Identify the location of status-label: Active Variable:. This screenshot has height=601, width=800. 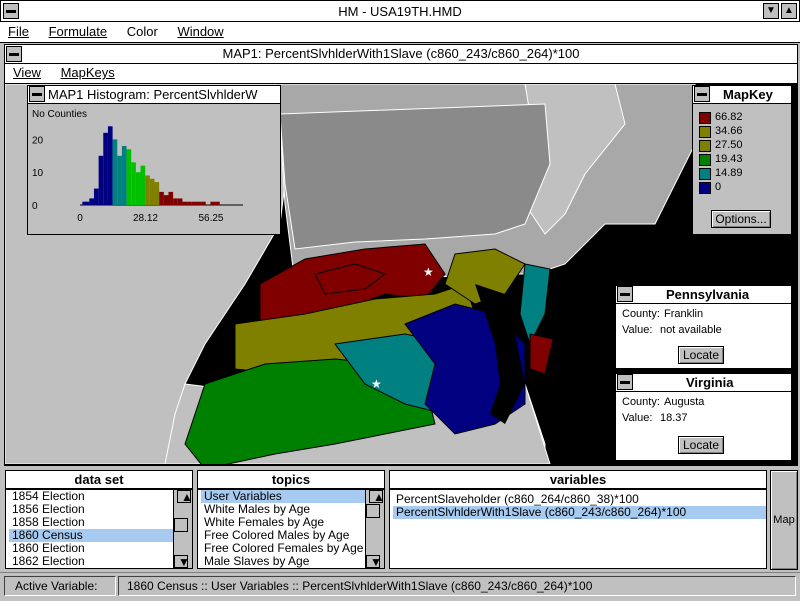
(56, 586).